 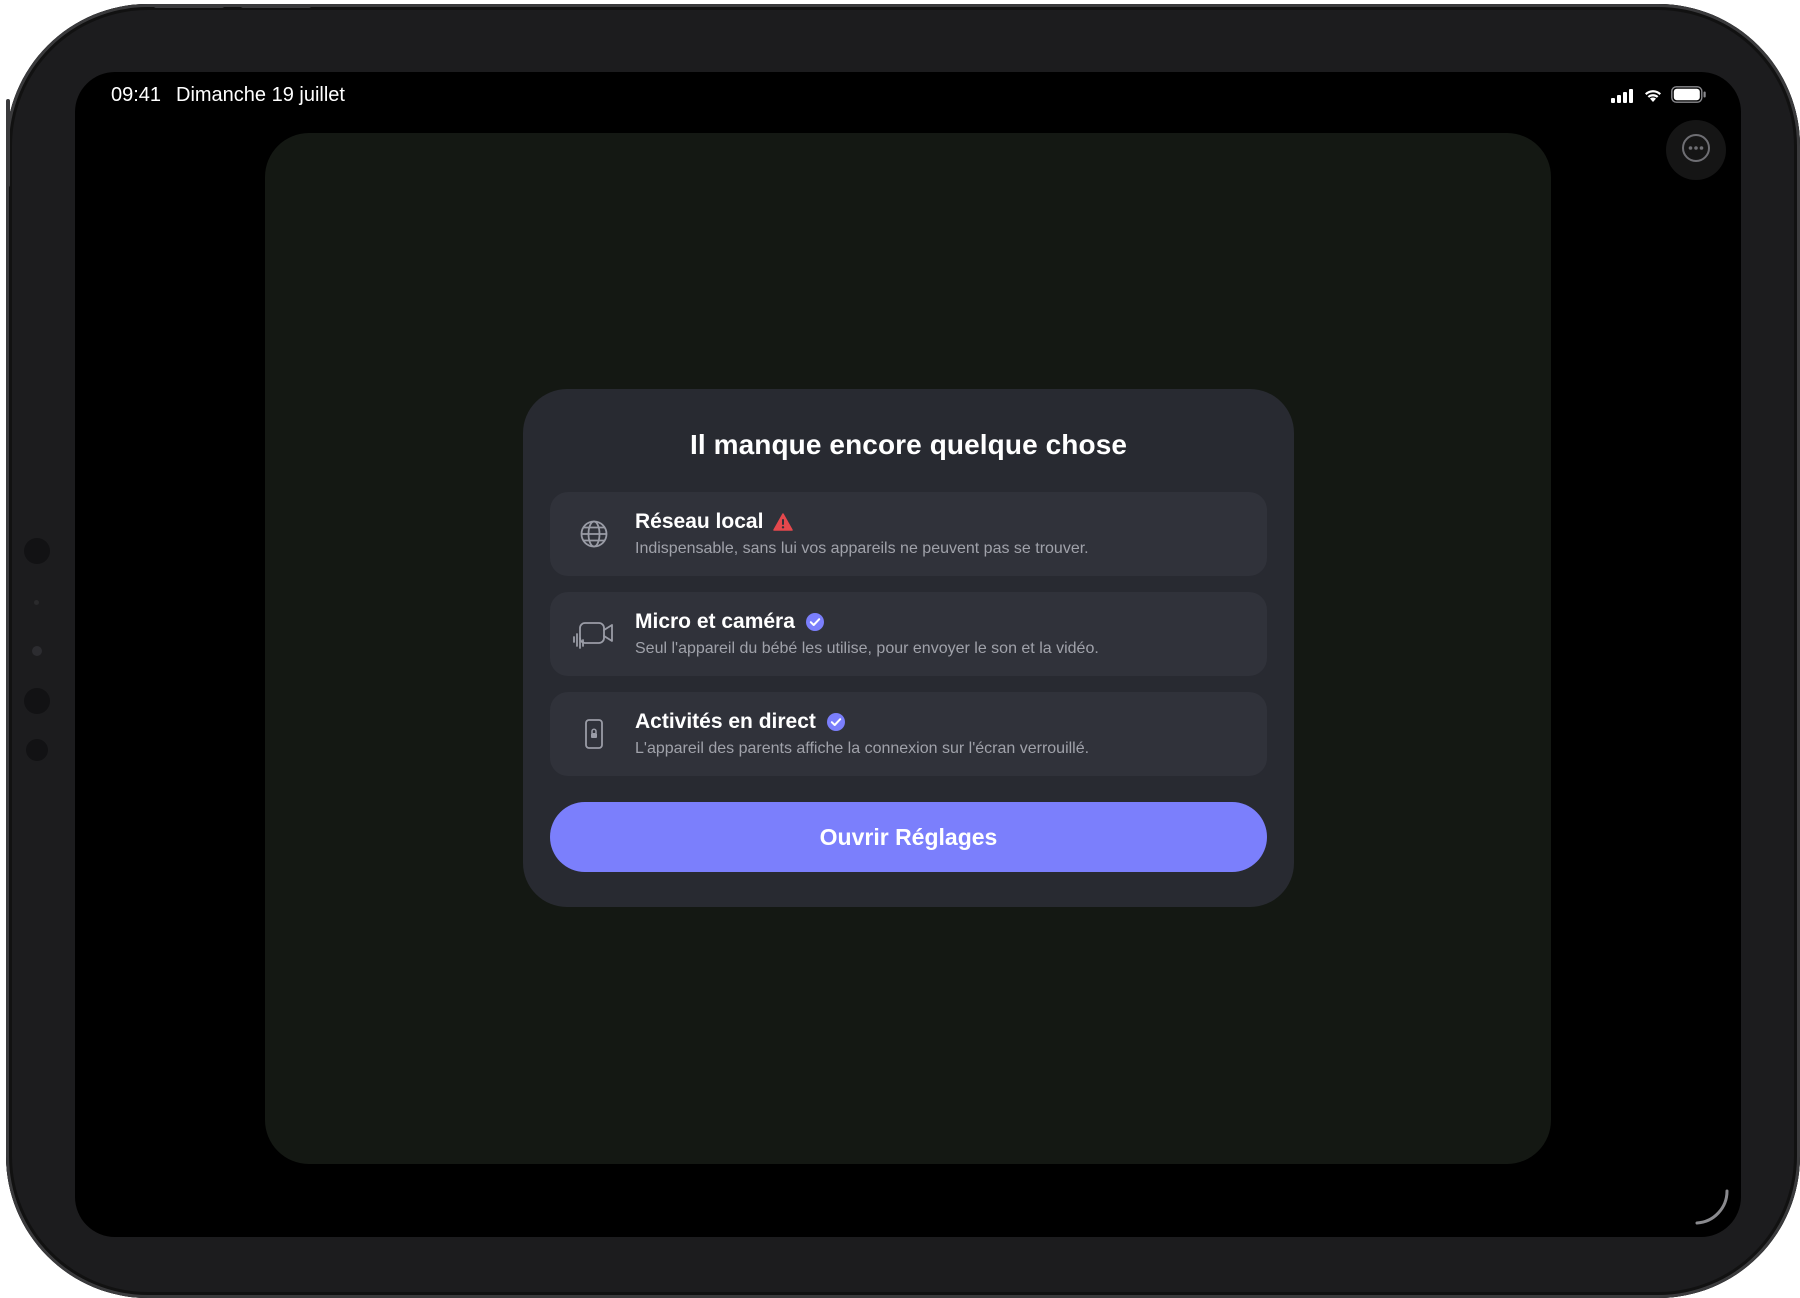 What do you see at coordinates (908, 97) in the screenshot?
I see `status-bar: 09:41 Dimanche 19 juillet` at bounding box center [908, 97].